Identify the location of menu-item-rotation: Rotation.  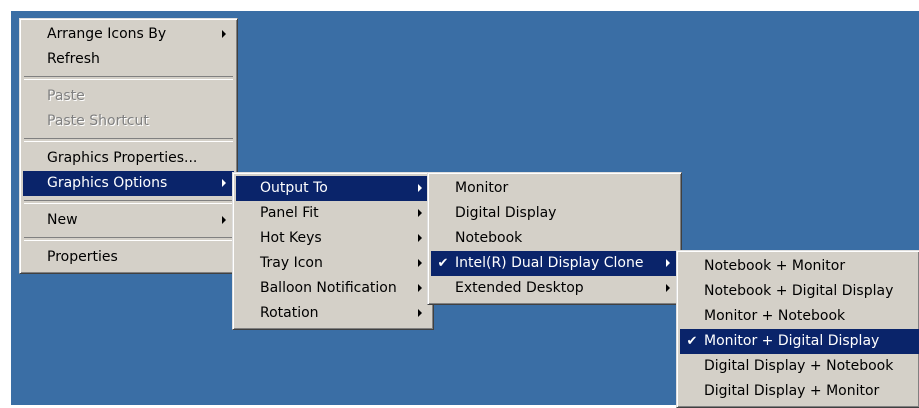
(333, 313).